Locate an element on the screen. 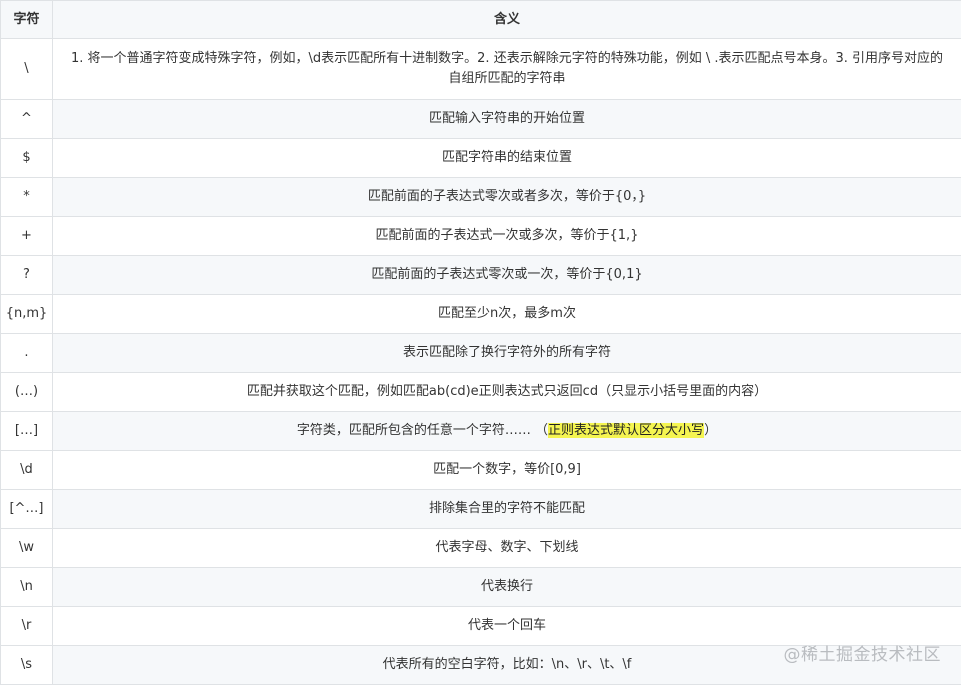 Image resolution: width=961 pixels, height=685 pixels. char-cell: \r is located at coordinates (26, 626).